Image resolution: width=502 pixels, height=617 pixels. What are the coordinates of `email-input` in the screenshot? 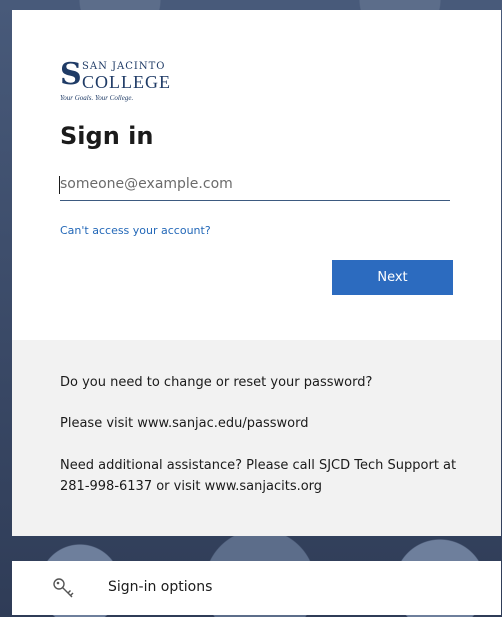 It's located at (255, 184).